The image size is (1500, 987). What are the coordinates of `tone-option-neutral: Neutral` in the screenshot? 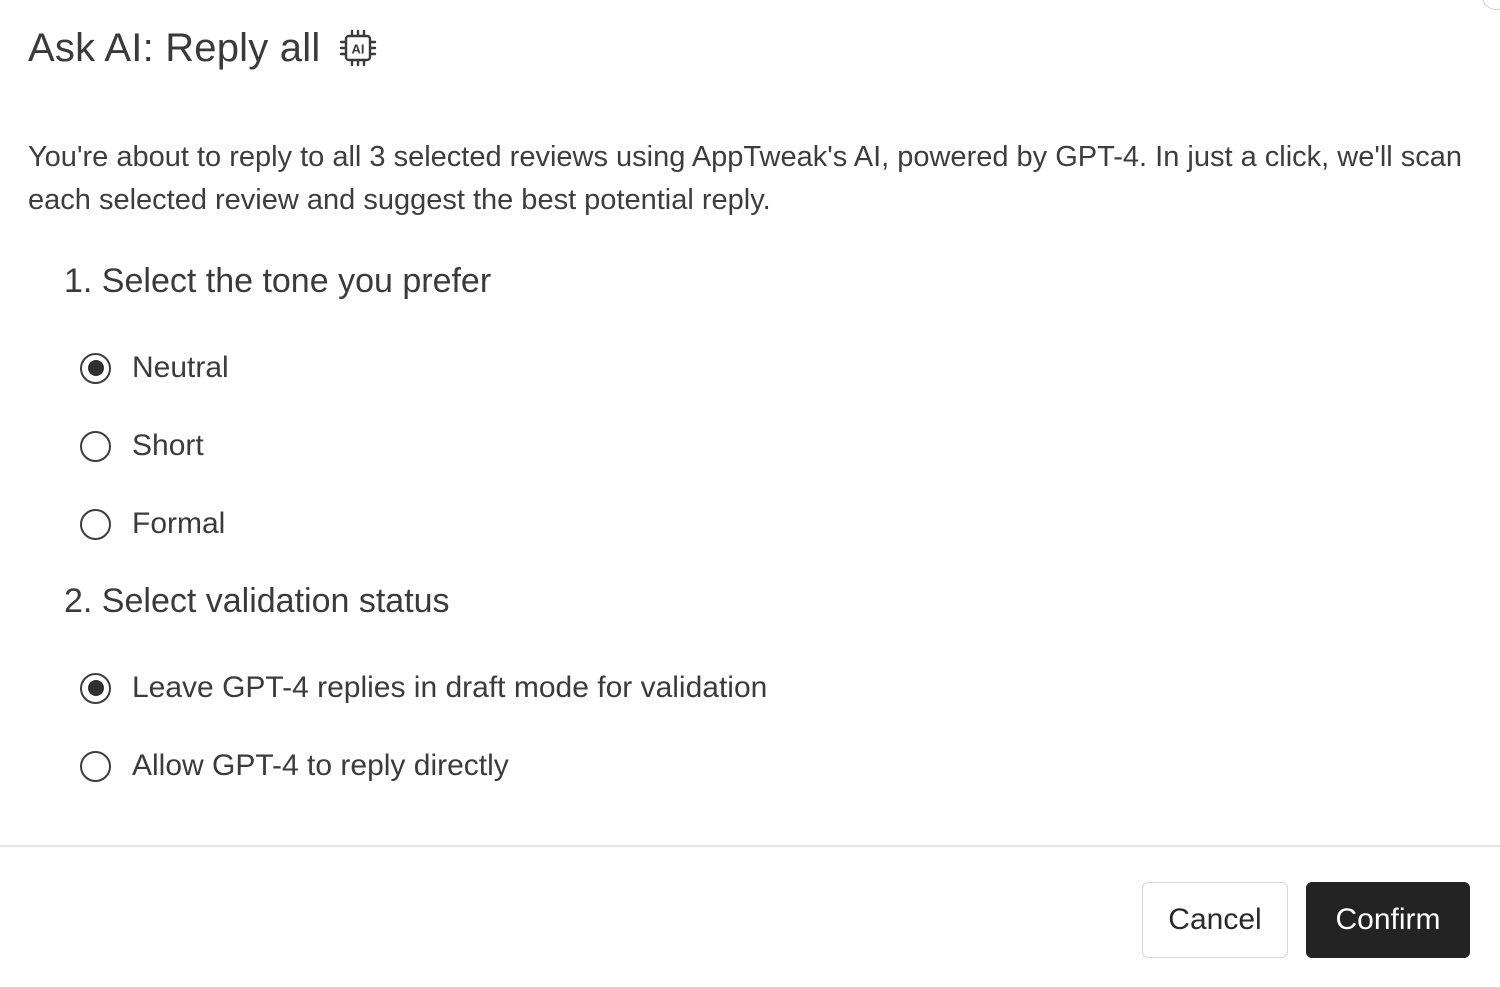 It's located at (154, 368).